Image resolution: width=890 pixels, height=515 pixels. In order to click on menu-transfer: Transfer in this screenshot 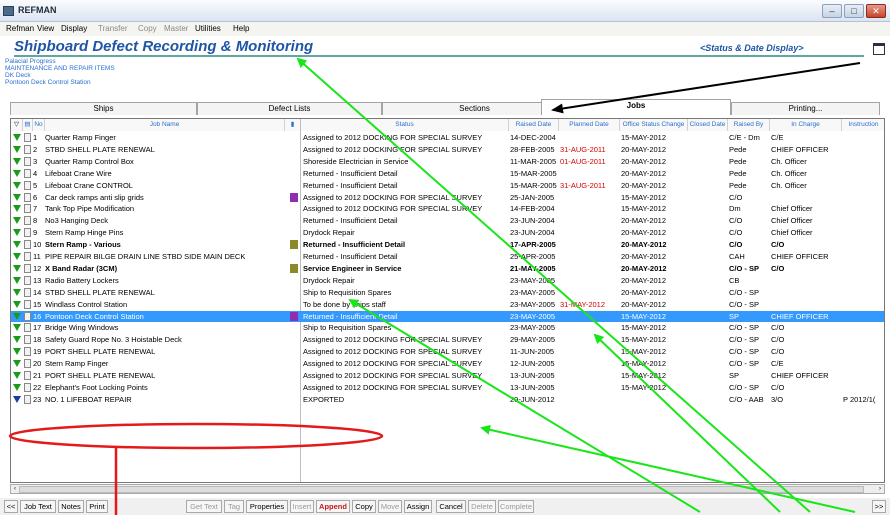, I will do `click(113, 28)`.